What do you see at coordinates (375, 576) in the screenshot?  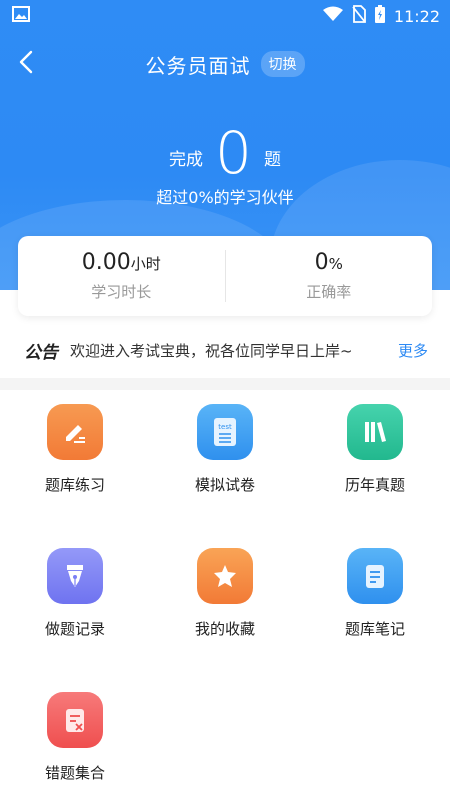 I see `note-icon` at bounding box center [375, 576].